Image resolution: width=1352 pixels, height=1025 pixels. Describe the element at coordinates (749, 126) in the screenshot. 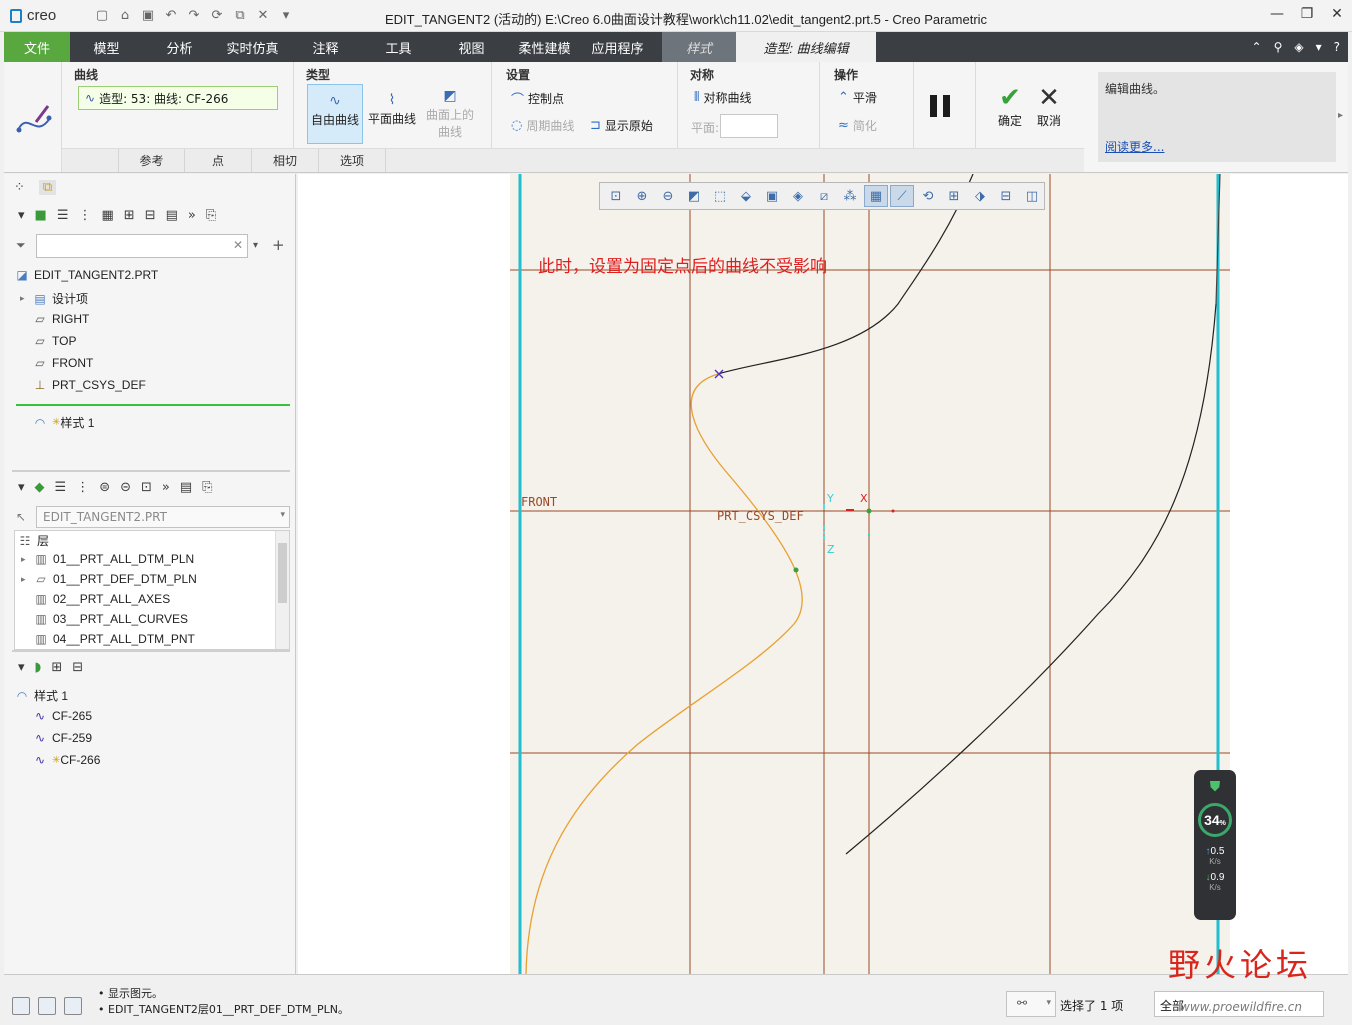

I see `plane-input` at that location.